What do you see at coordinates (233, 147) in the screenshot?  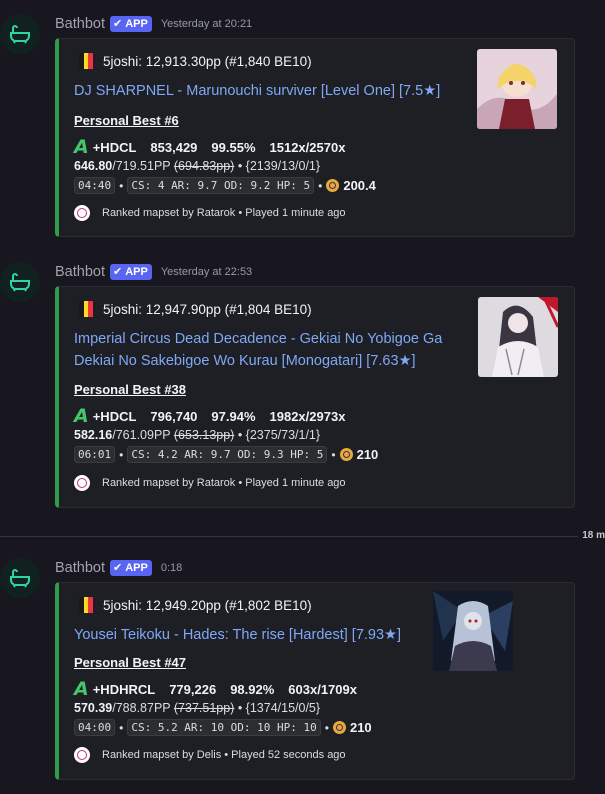 I see `accuracy: 99.55%` at bounding box center [233, 147].